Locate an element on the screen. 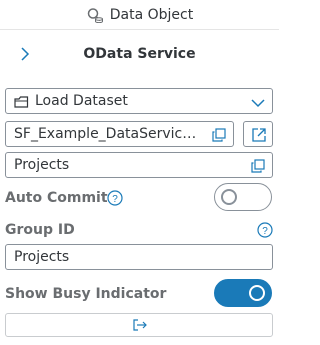  busy-indicator-label: Show Busy Indicator is located at coordinates (86, 294).